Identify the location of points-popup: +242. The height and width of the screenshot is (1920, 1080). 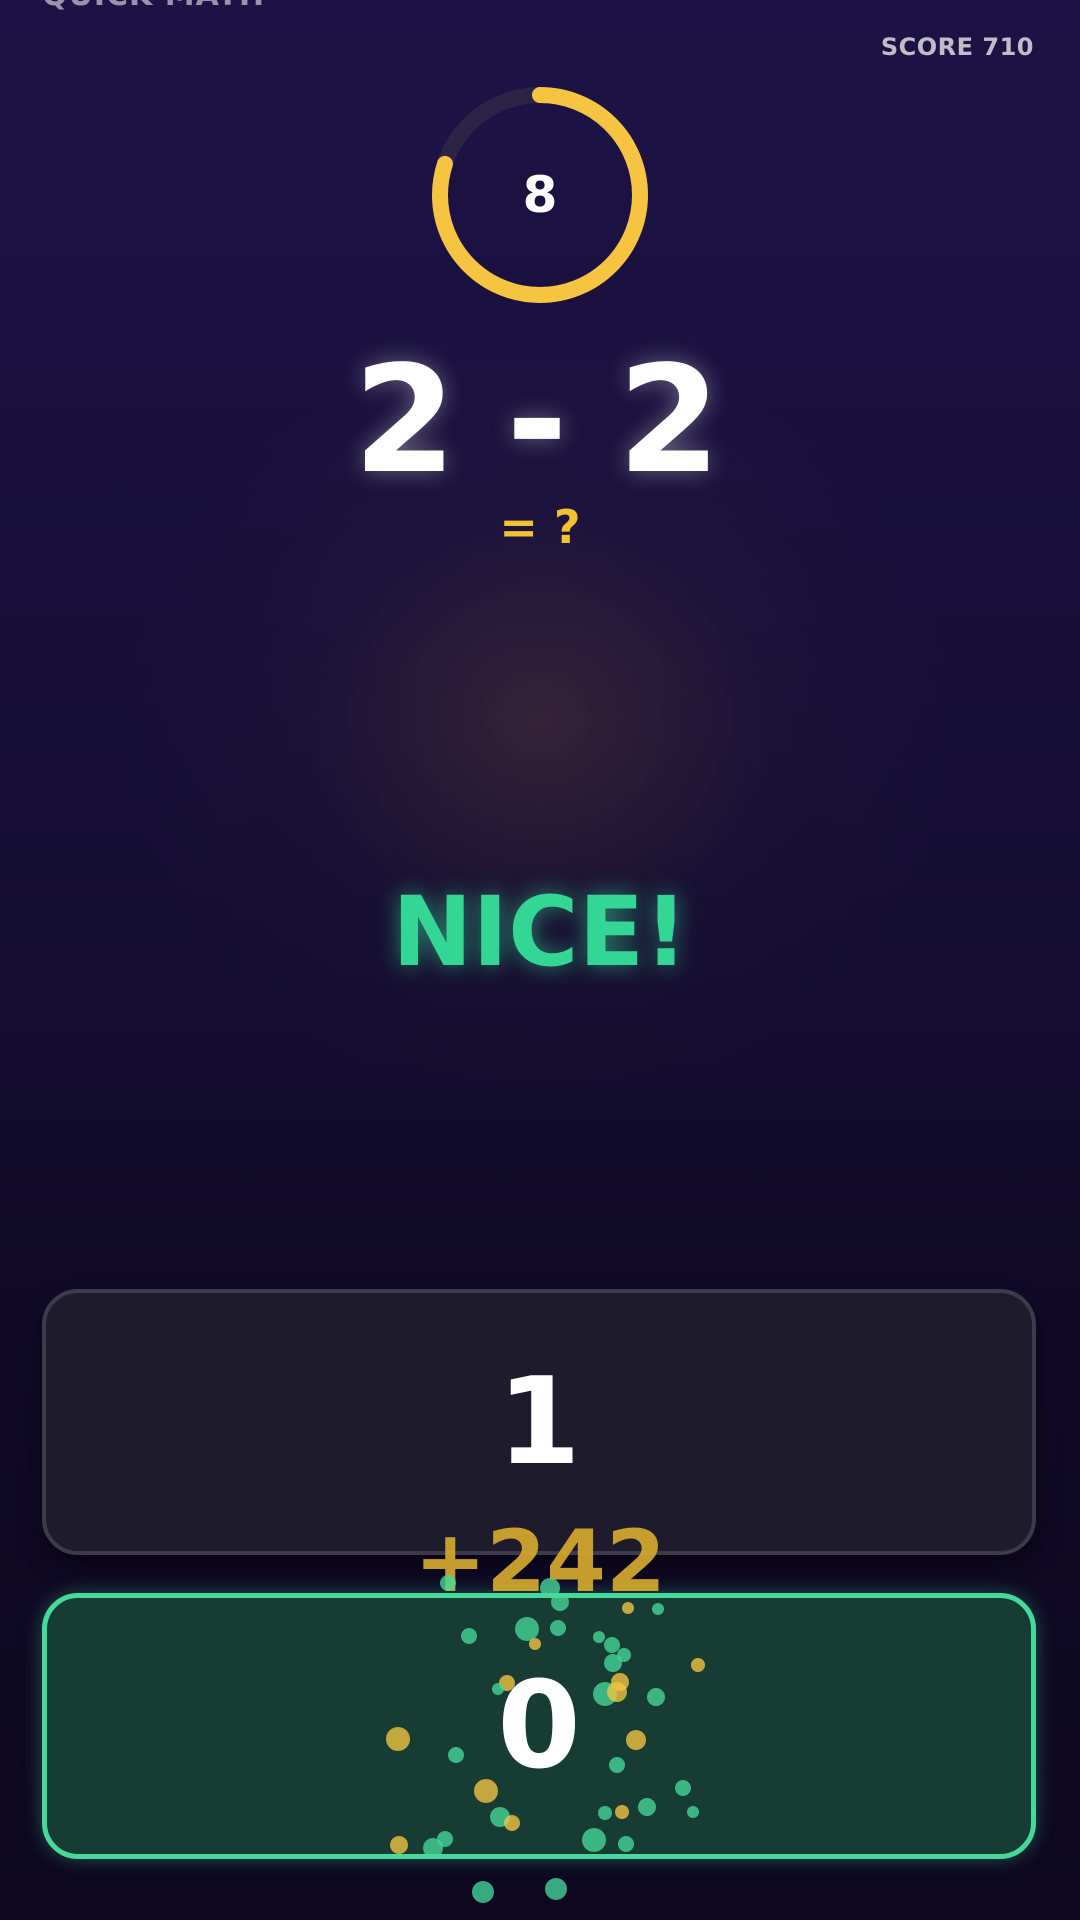
(540, 1562).